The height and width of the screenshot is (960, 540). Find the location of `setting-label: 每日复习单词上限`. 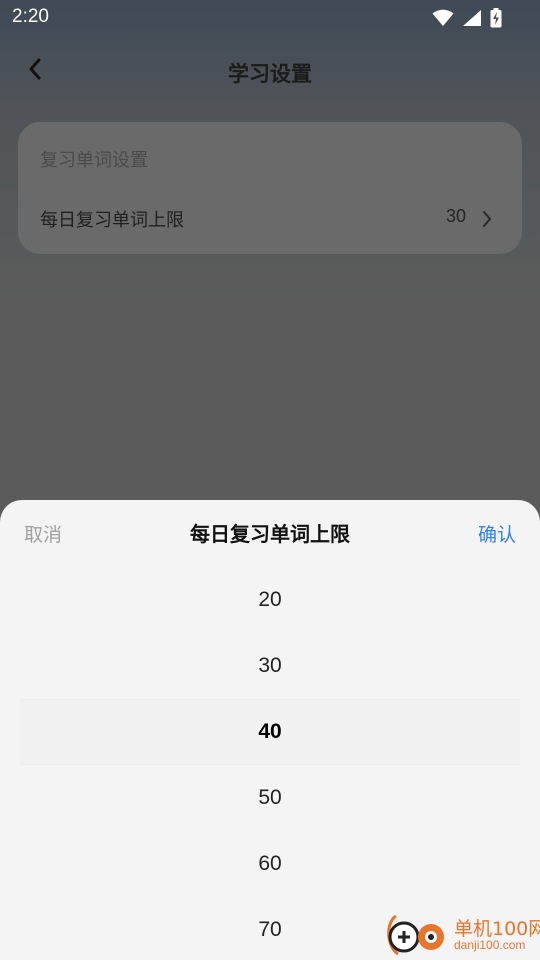

setting-label: 每日复习单词上限 is located at coordinates (112, 220).